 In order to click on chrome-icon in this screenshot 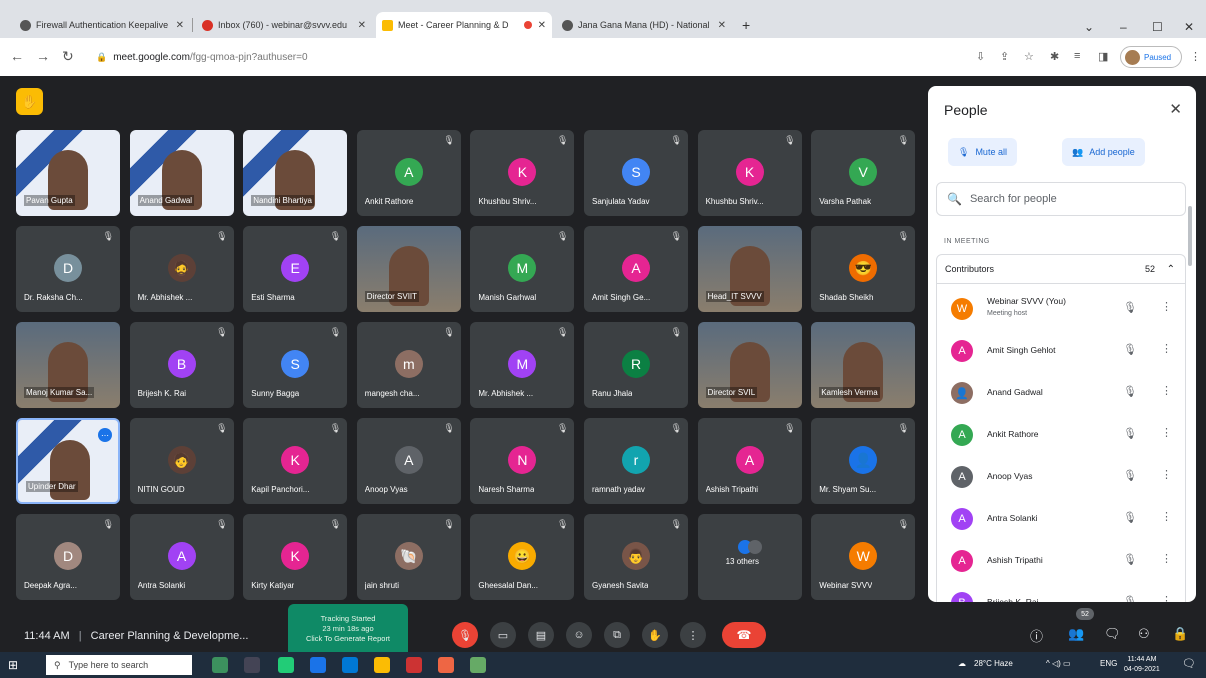, I will do `click(382, 665)`.